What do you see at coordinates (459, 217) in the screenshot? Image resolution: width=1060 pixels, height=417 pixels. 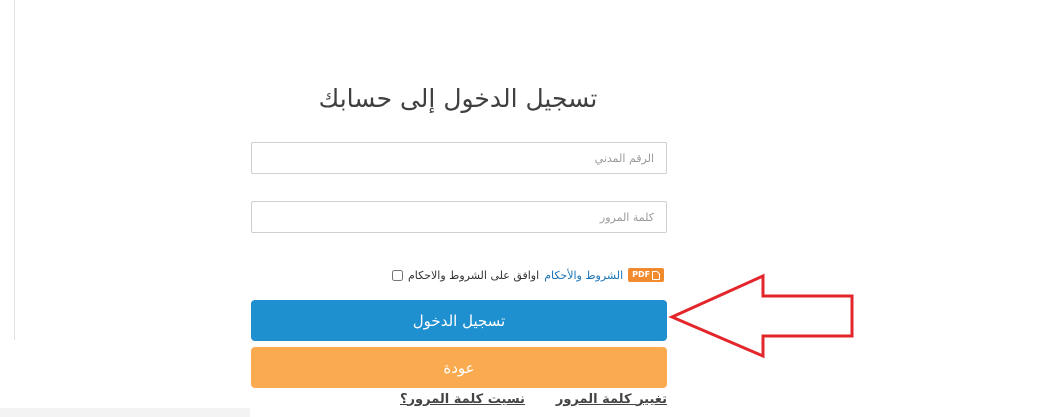 I see `password-input` at bounding box center [459, 217].